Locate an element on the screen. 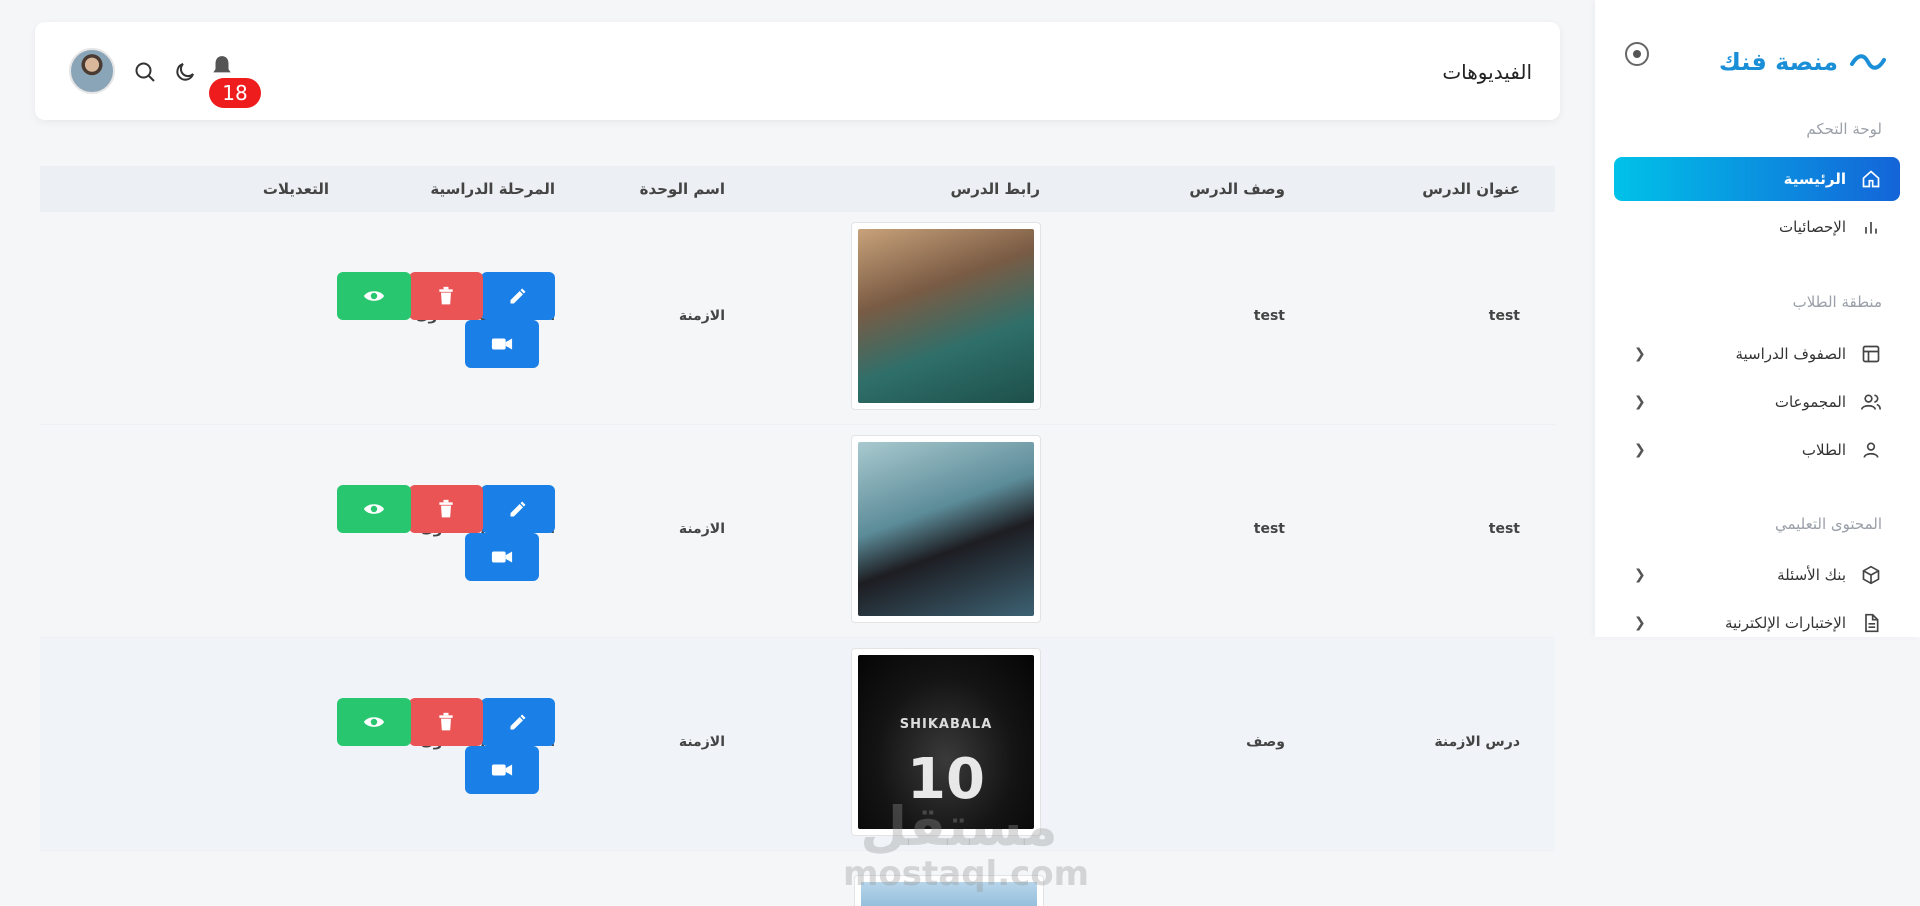 The image size is (1920, 906). top-header: الفيديوهات 18 is located at coordinates (797, 71).